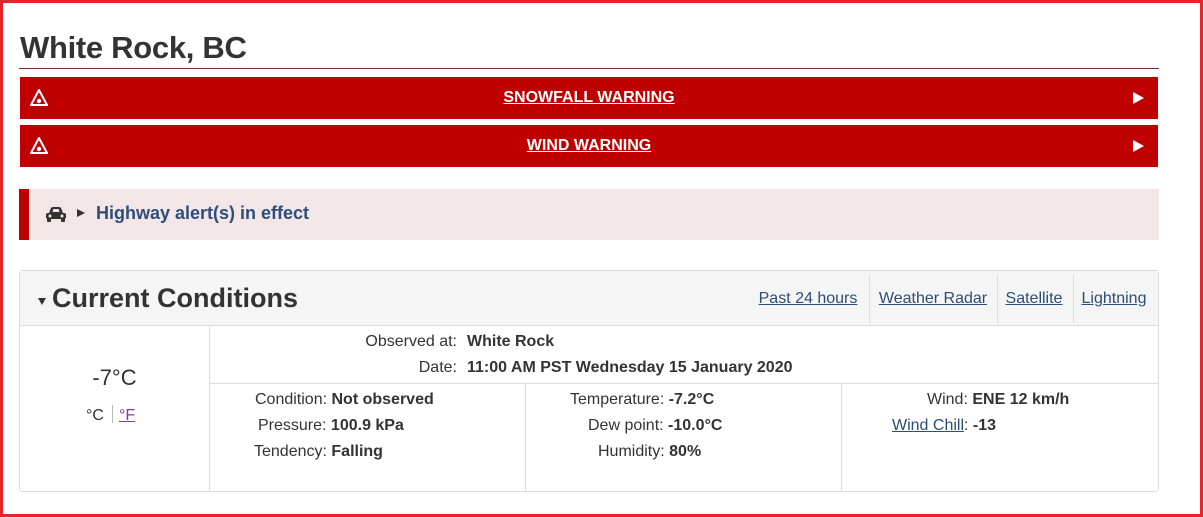 This screenshot has height=517, width=1203. Describe the element at coordinates (685, 451) in the screenshot. I see `humidity-value: 80%` at that location.